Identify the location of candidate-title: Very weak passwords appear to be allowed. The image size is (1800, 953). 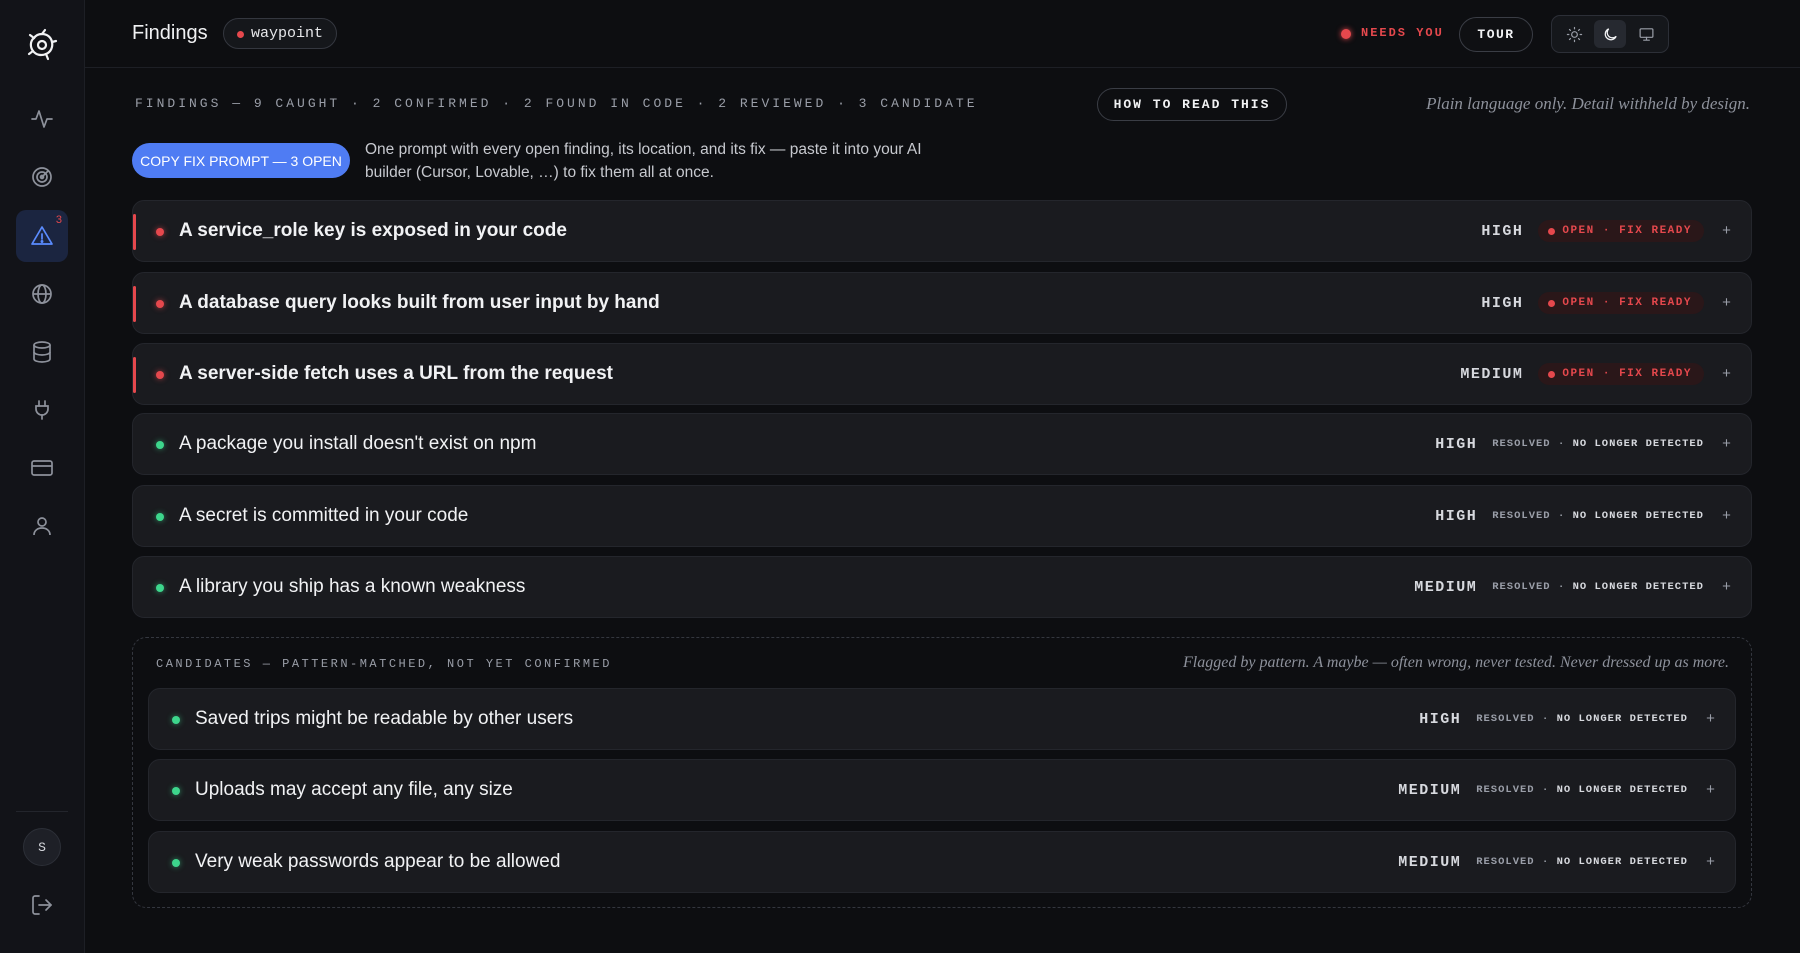
(378, 861).